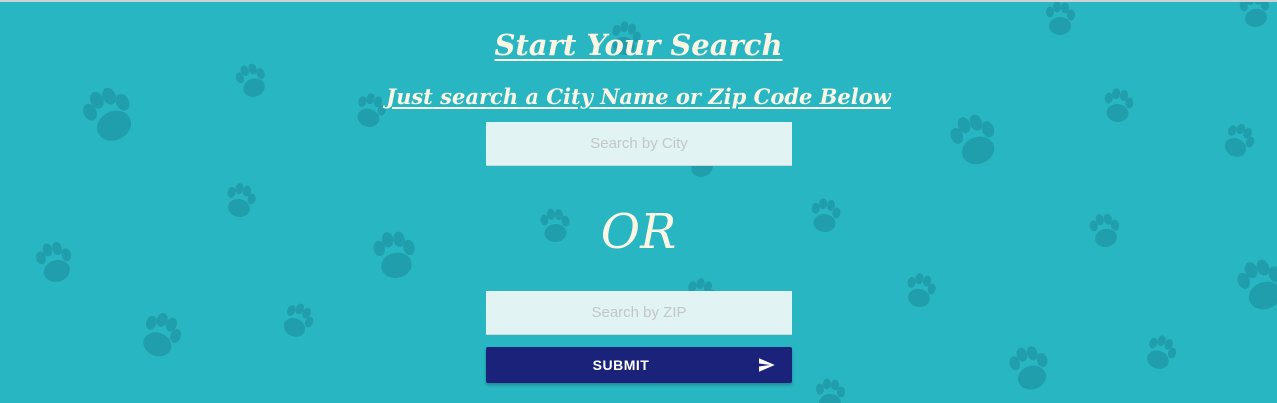  I want to click on city-search-input, so click(639, 144).